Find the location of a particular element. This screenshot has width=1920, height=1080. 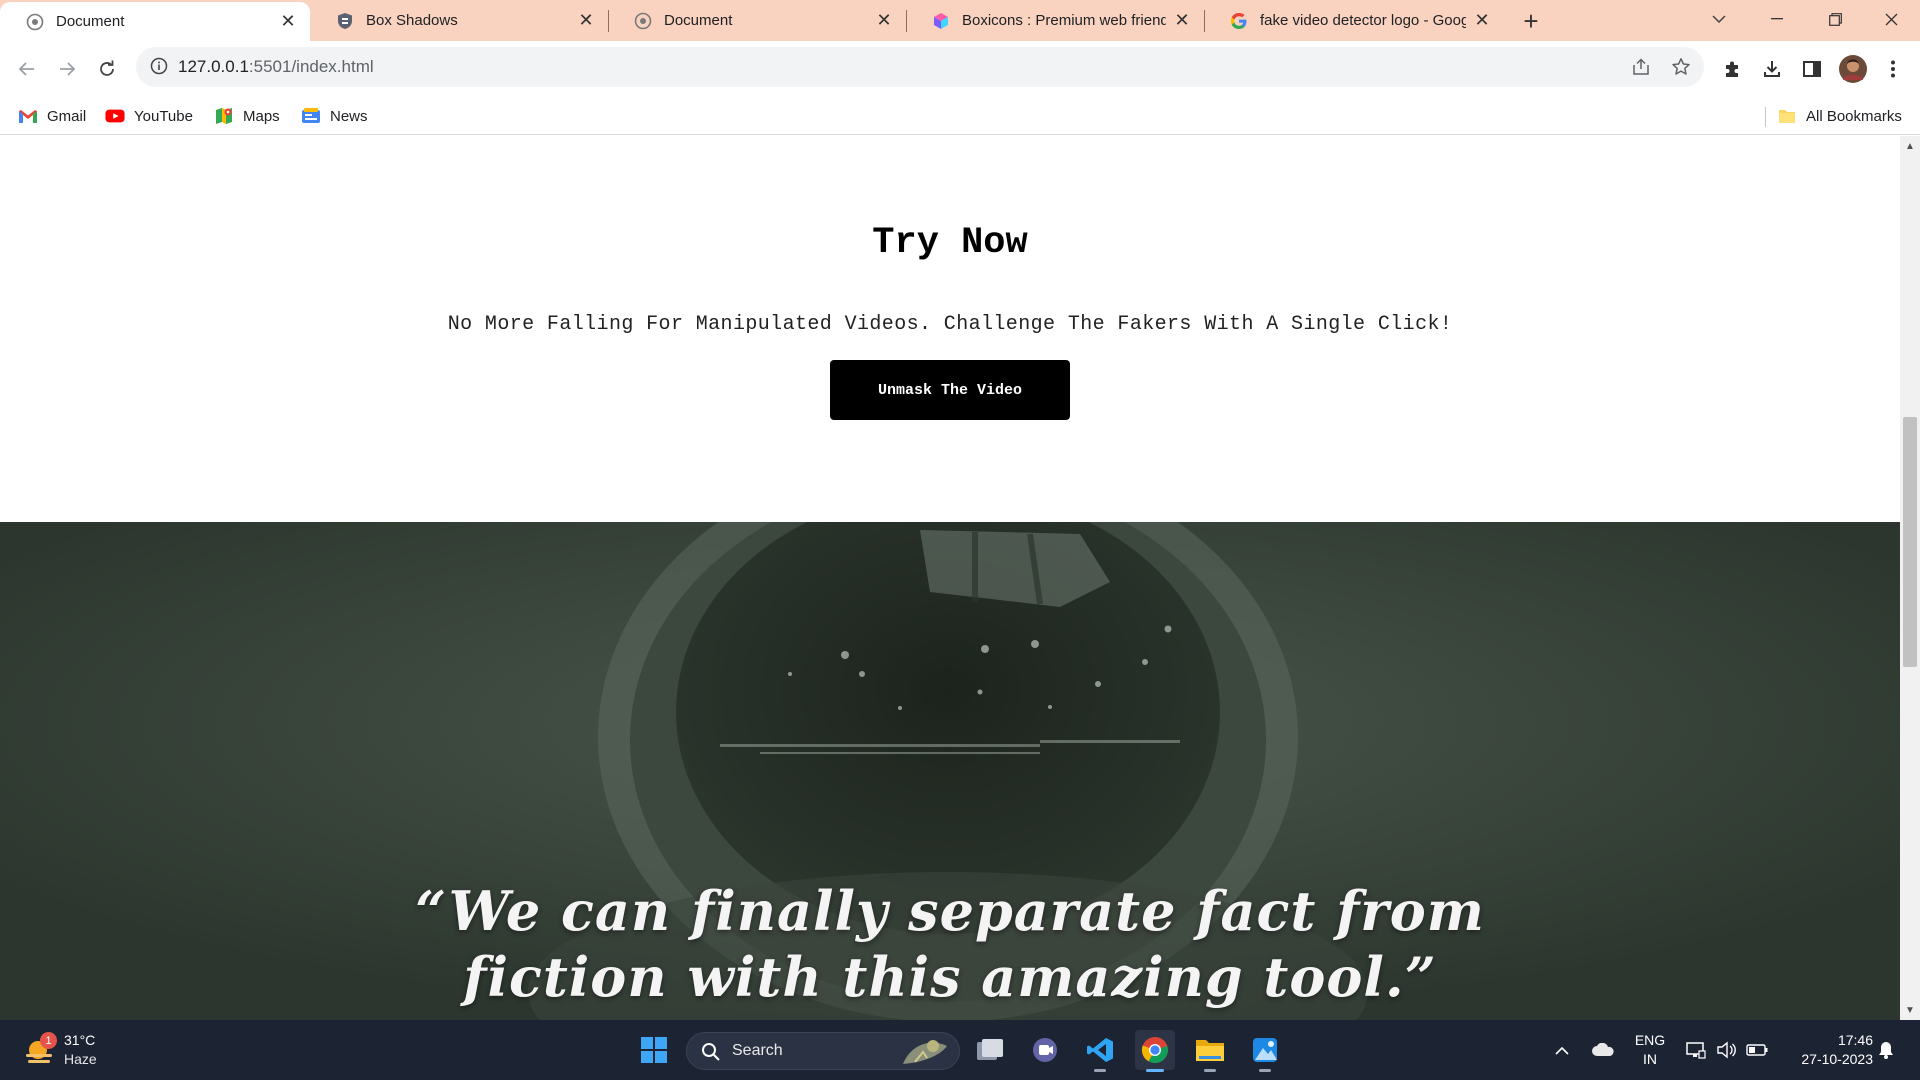

tab-document-2: Document ✕ is located at coordinates (757, 20).